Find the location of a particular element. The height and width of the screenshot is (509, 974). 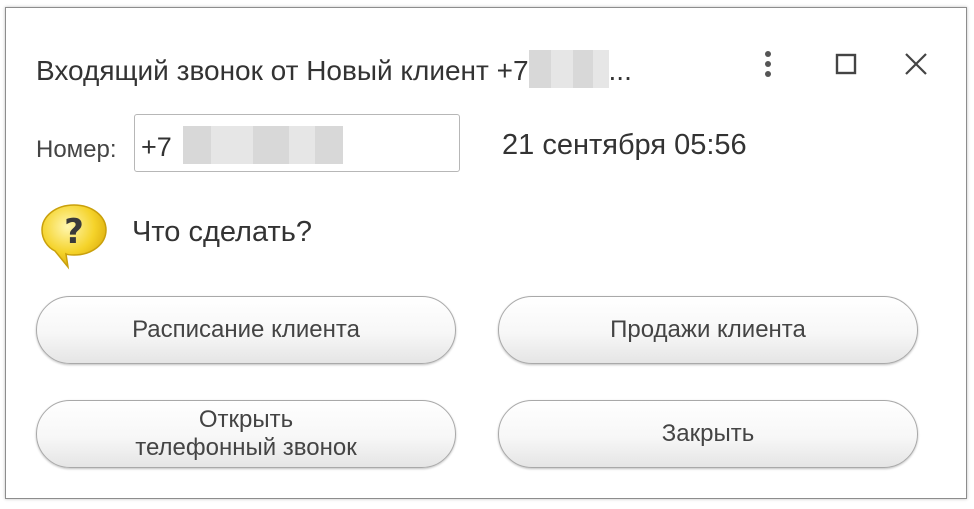

number-label: Номер: is located at coordinates (76, 149).